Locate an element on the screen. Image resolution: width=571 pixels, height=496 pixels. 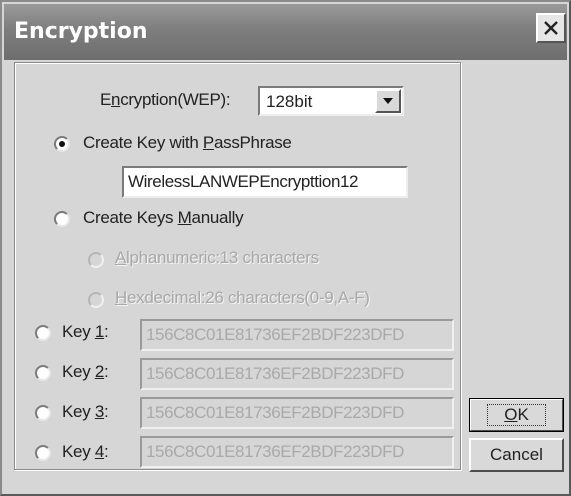
passphrase-input: WirelessLANWEPEncrypttion12 is located at coordinates (265, 182).